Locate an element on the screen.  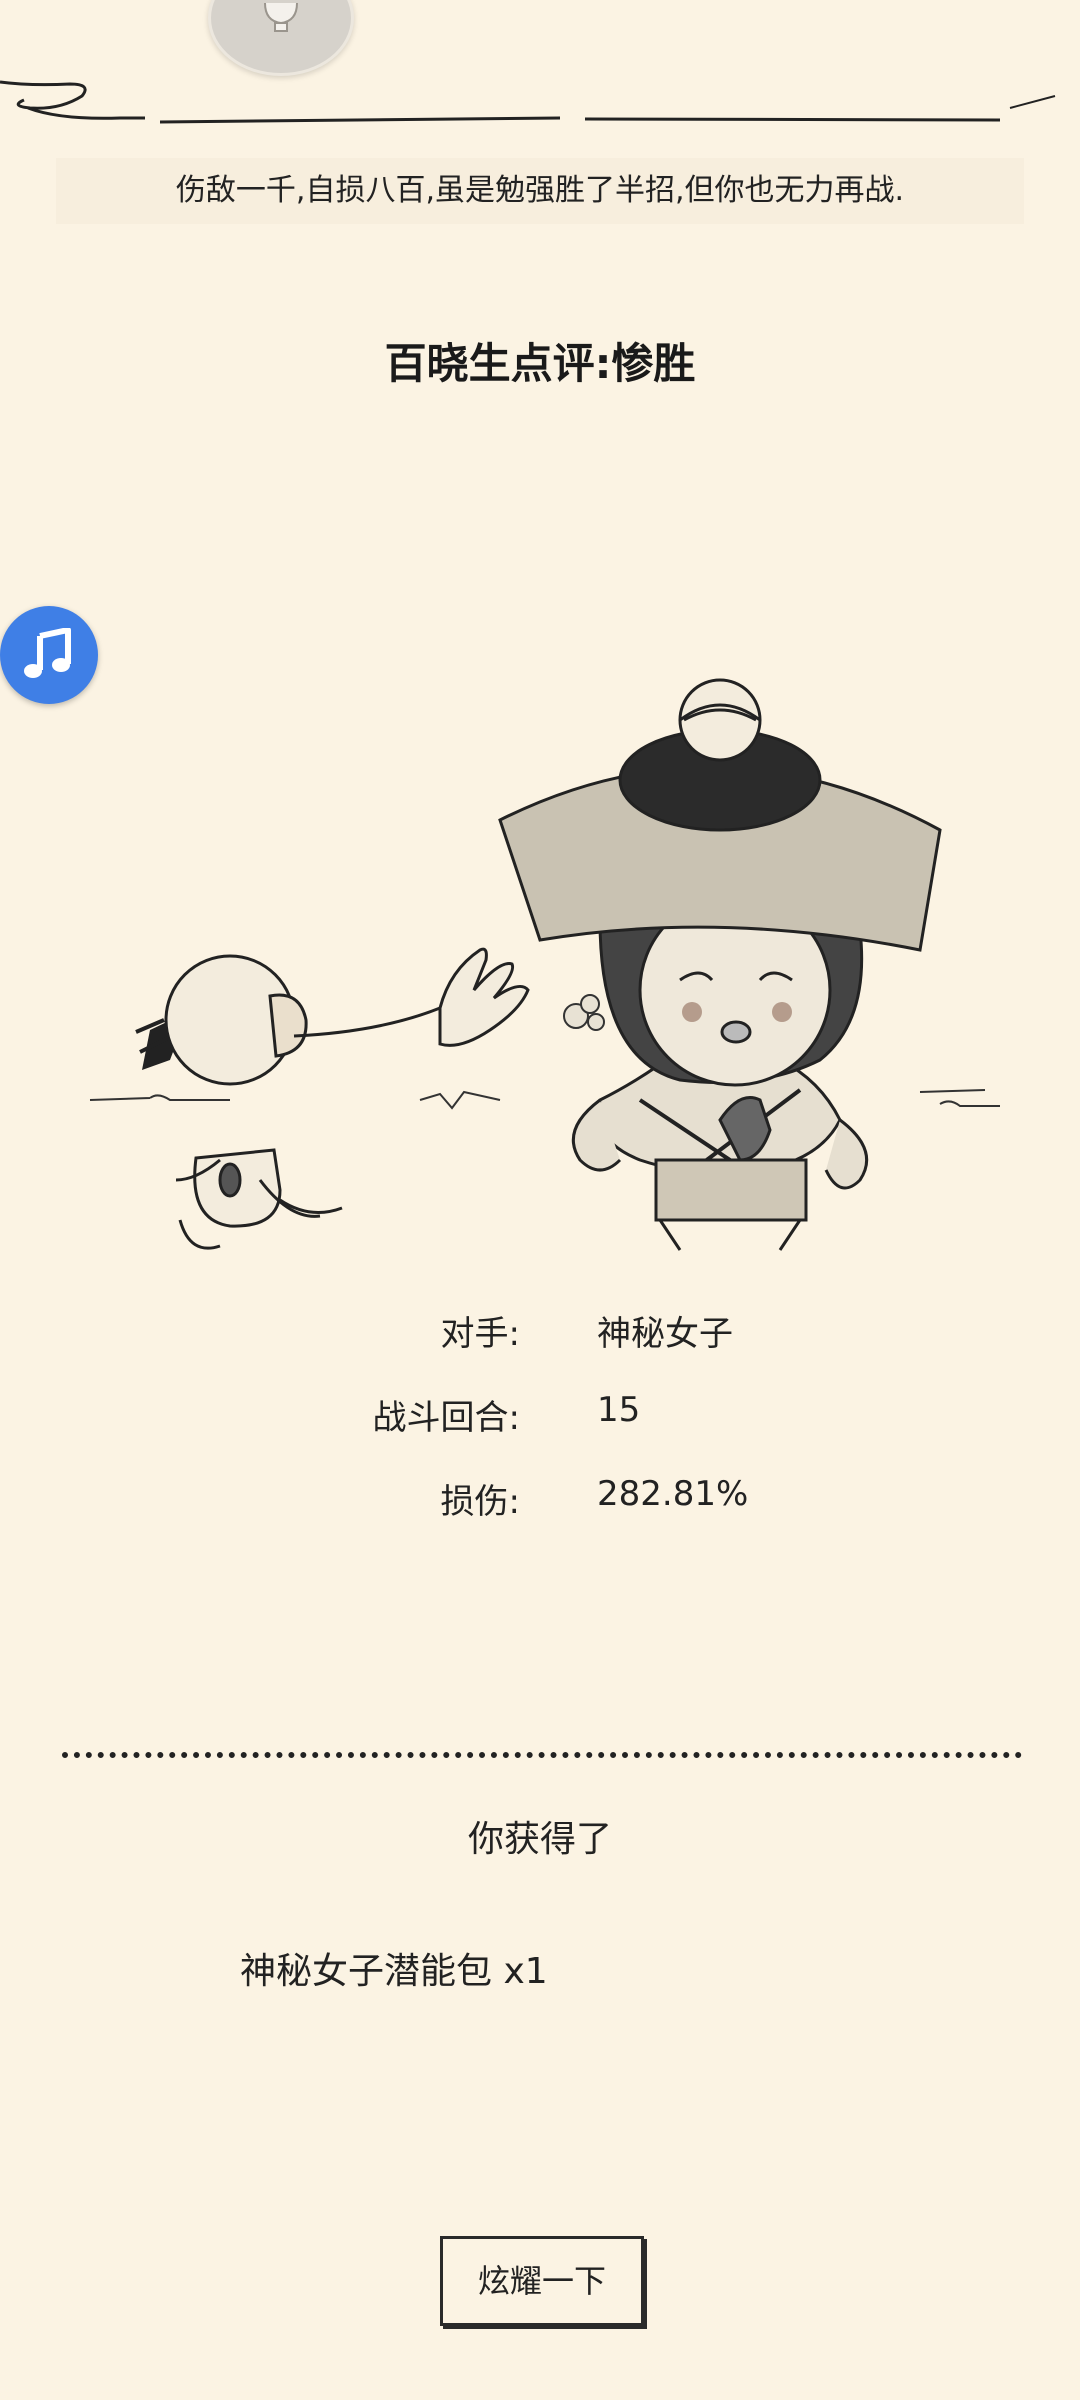
mysterious-woman is located at coordinates (720, 964).